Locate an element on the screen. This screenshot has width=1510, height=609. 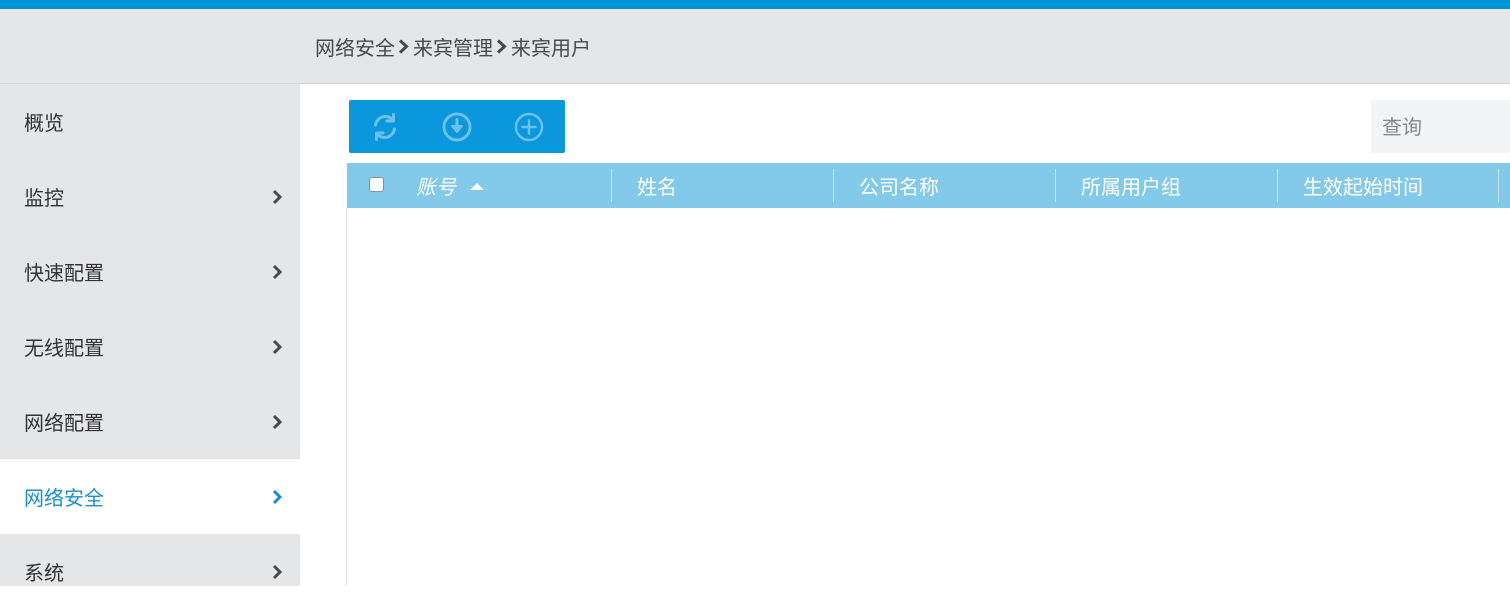
sidebar-item-label: 网络安全 is located at coordinates (64, 498).